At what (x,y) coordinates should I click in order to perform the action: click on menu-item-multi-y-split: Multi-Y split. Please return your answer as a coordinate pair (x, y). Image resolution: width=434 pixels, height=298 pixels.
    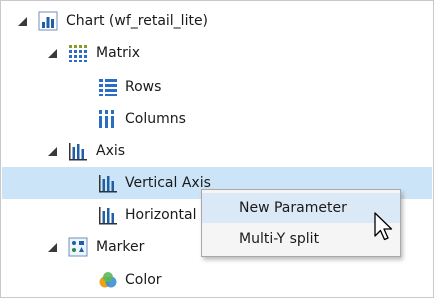
    Looking at the image, I should click on (301, 239).